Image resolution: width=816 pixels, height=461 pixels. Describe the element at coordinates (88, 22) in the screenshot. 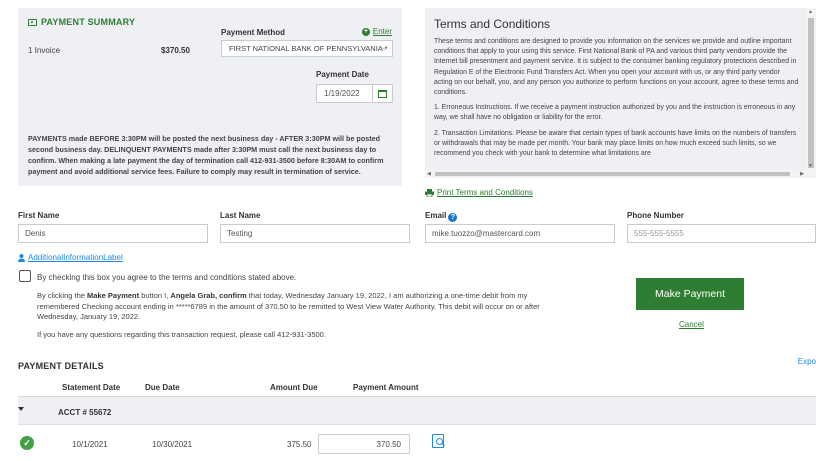

I see `summary-title: PAYMENT SUMMARY` at that location.